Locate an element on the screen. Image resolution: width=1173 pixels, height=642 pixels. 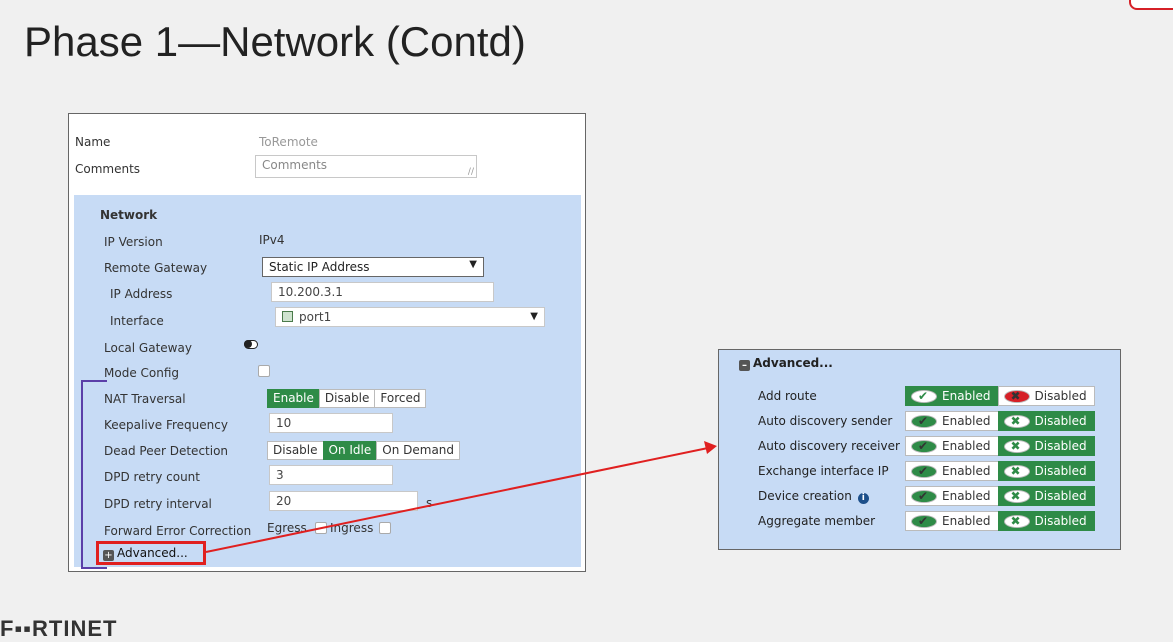
comments-placeholder: Comments is located at coordinates (295, 165).